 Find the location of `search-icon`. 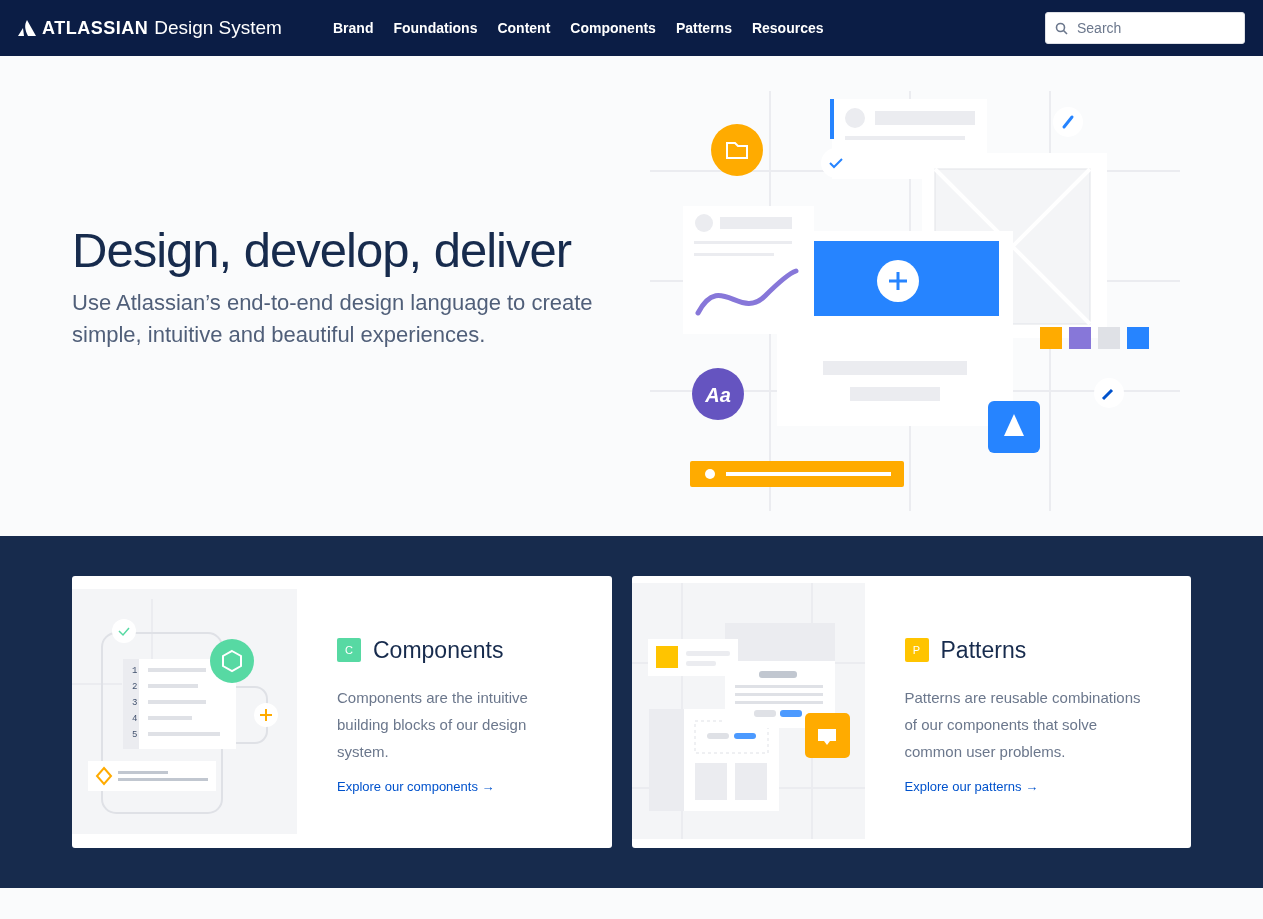

search-icon is located at coordinates (1061, 28).